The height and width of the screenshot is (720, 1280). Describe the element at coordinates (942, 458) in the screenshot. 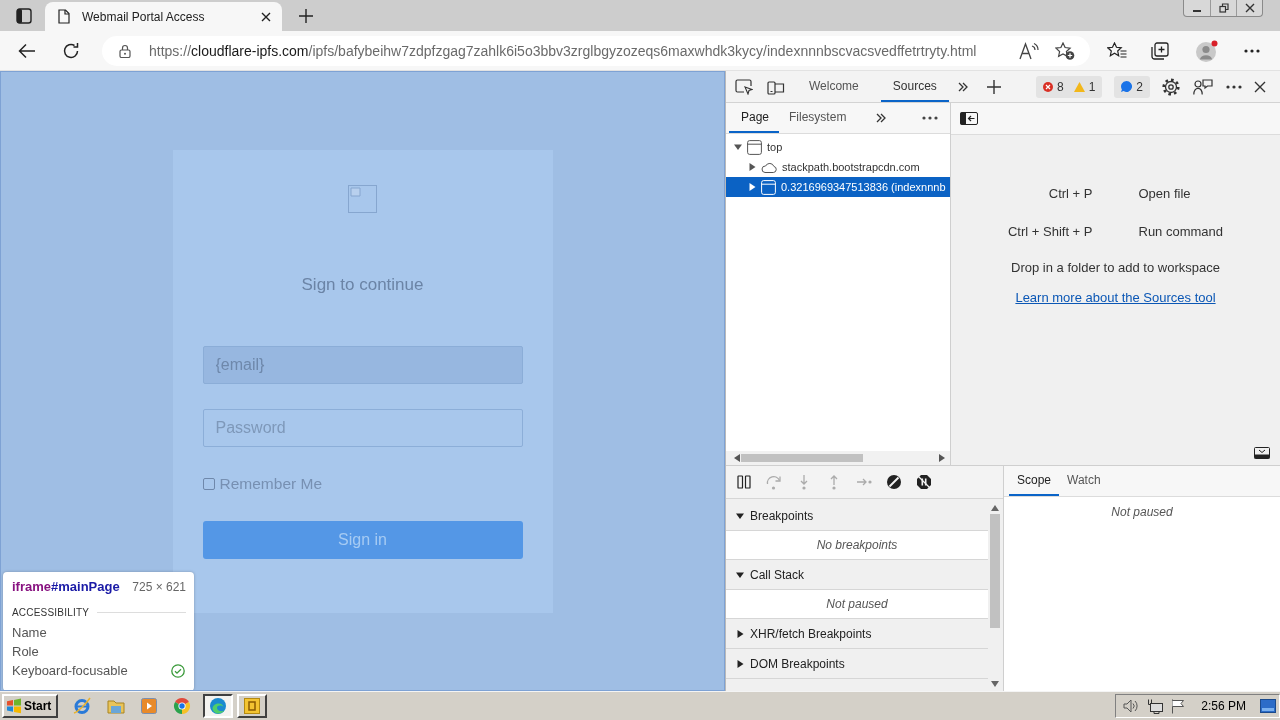

I see `scroll-right-icon` at that location.